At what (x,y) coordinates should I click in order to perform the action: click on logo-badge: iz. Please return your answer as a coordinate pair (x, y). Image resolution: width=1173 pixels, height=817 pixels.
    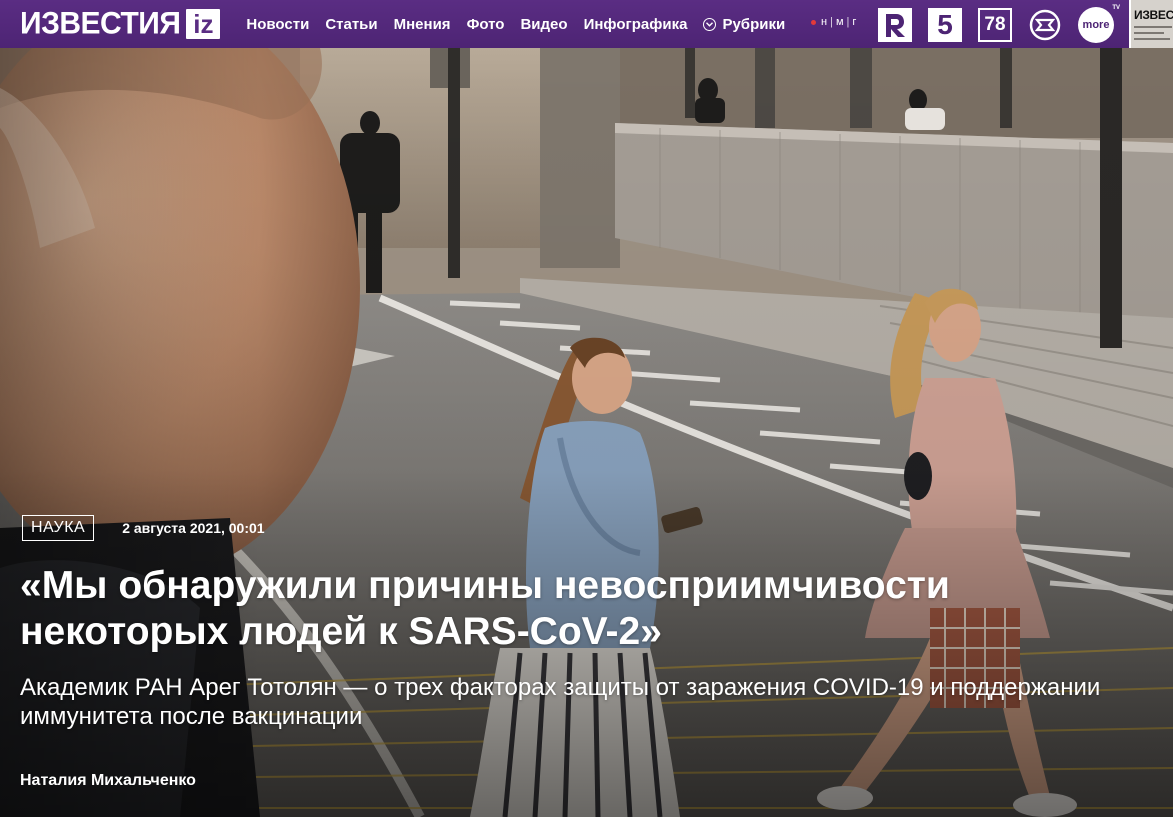
    Looking at the image, I should click on (203, 24).